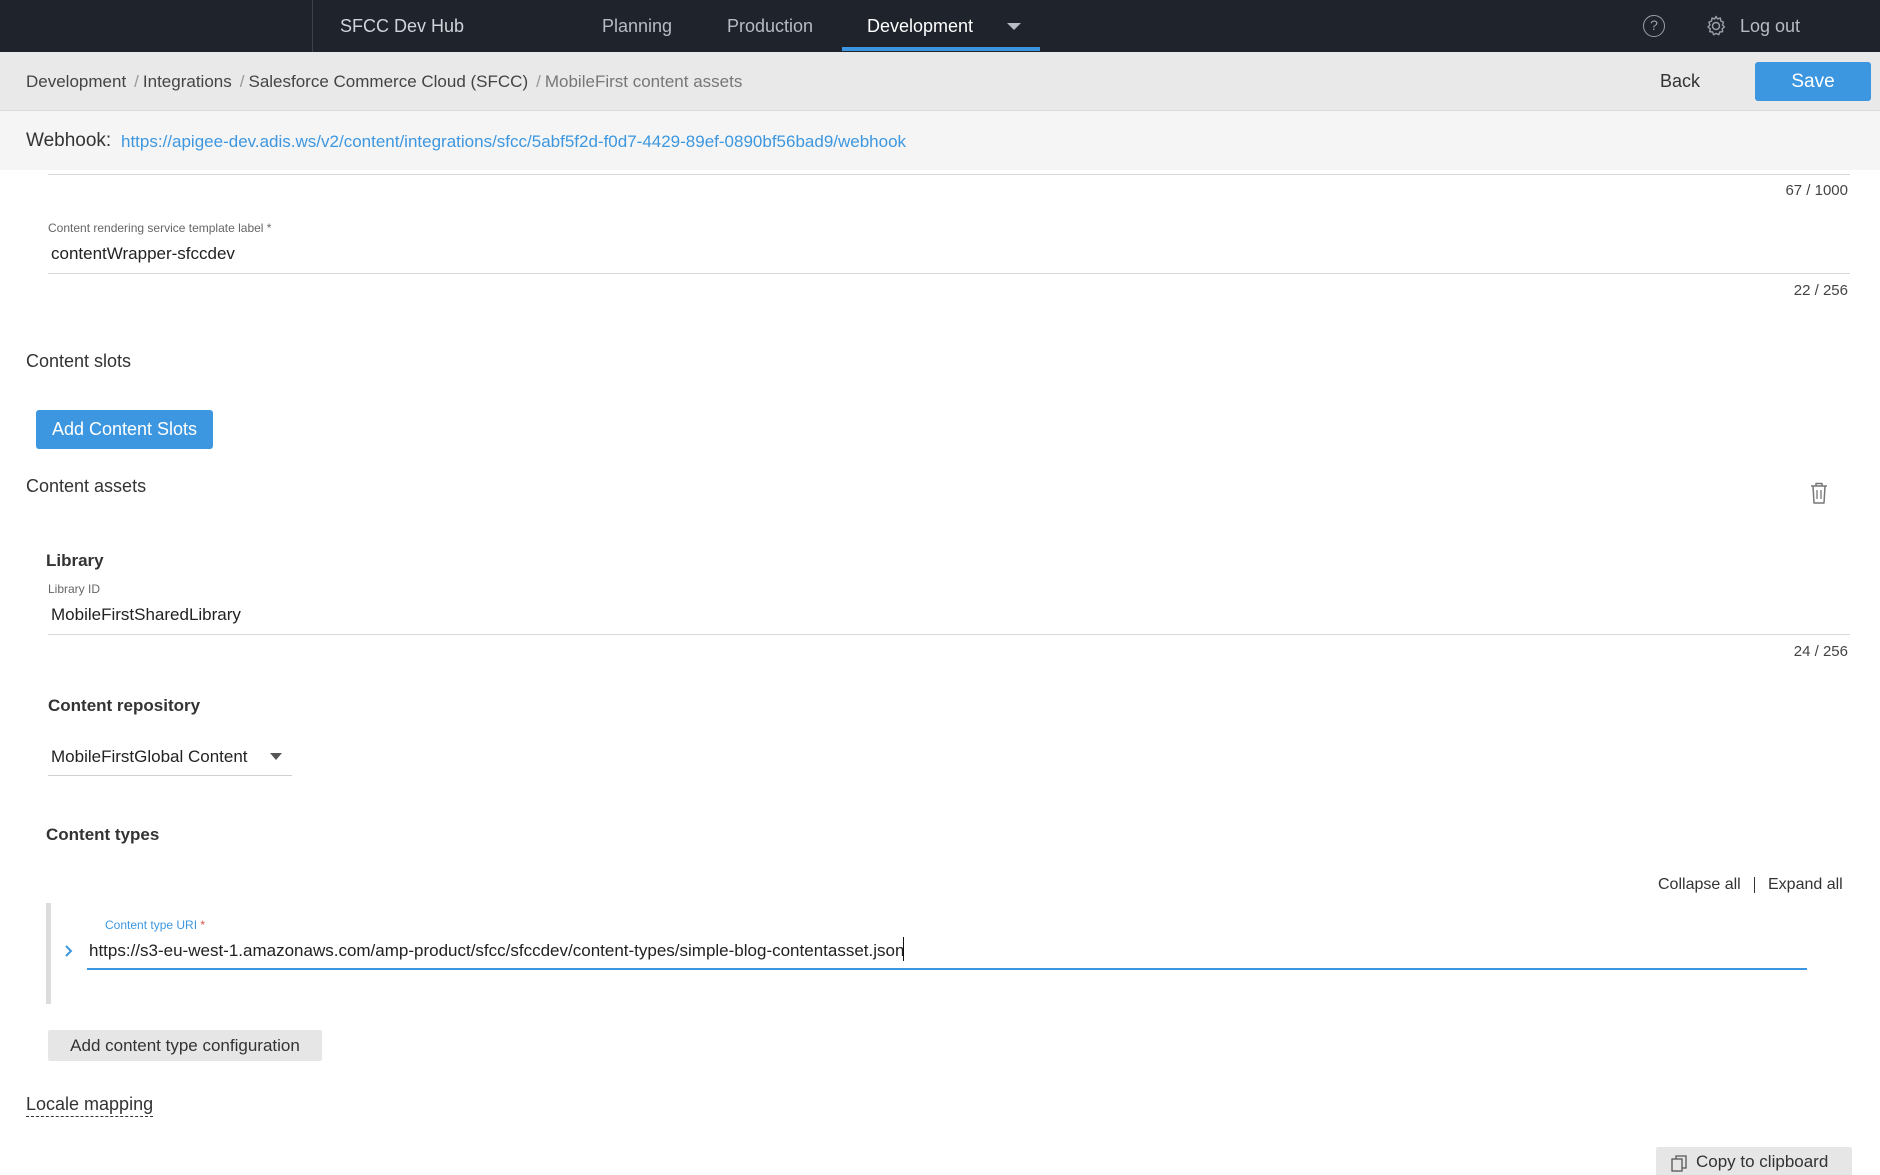 The image size is (1880, 1175). What do you see at coordinates (643, 81) in the screenshot?
I see `breadcrumb-item-current: MobileFirst content assets` at bounding box center [643, 81].